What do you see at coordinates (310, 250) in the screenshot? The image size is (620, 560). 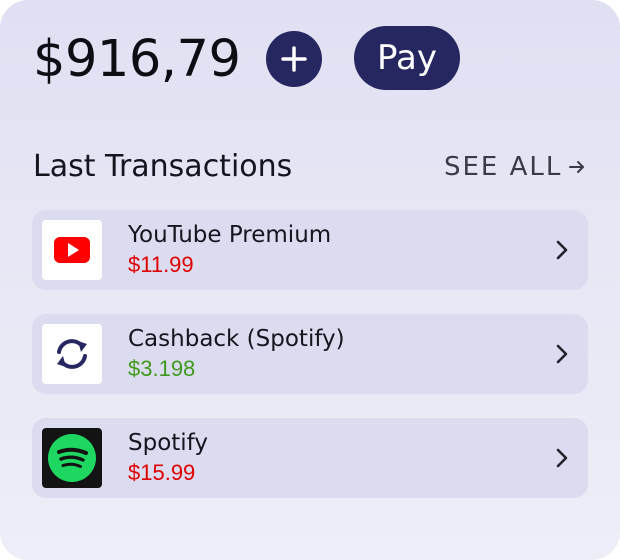 I see `transaction-row-youtube-premium: YouTube Premium $11.99` at bounding box center [310, 250].